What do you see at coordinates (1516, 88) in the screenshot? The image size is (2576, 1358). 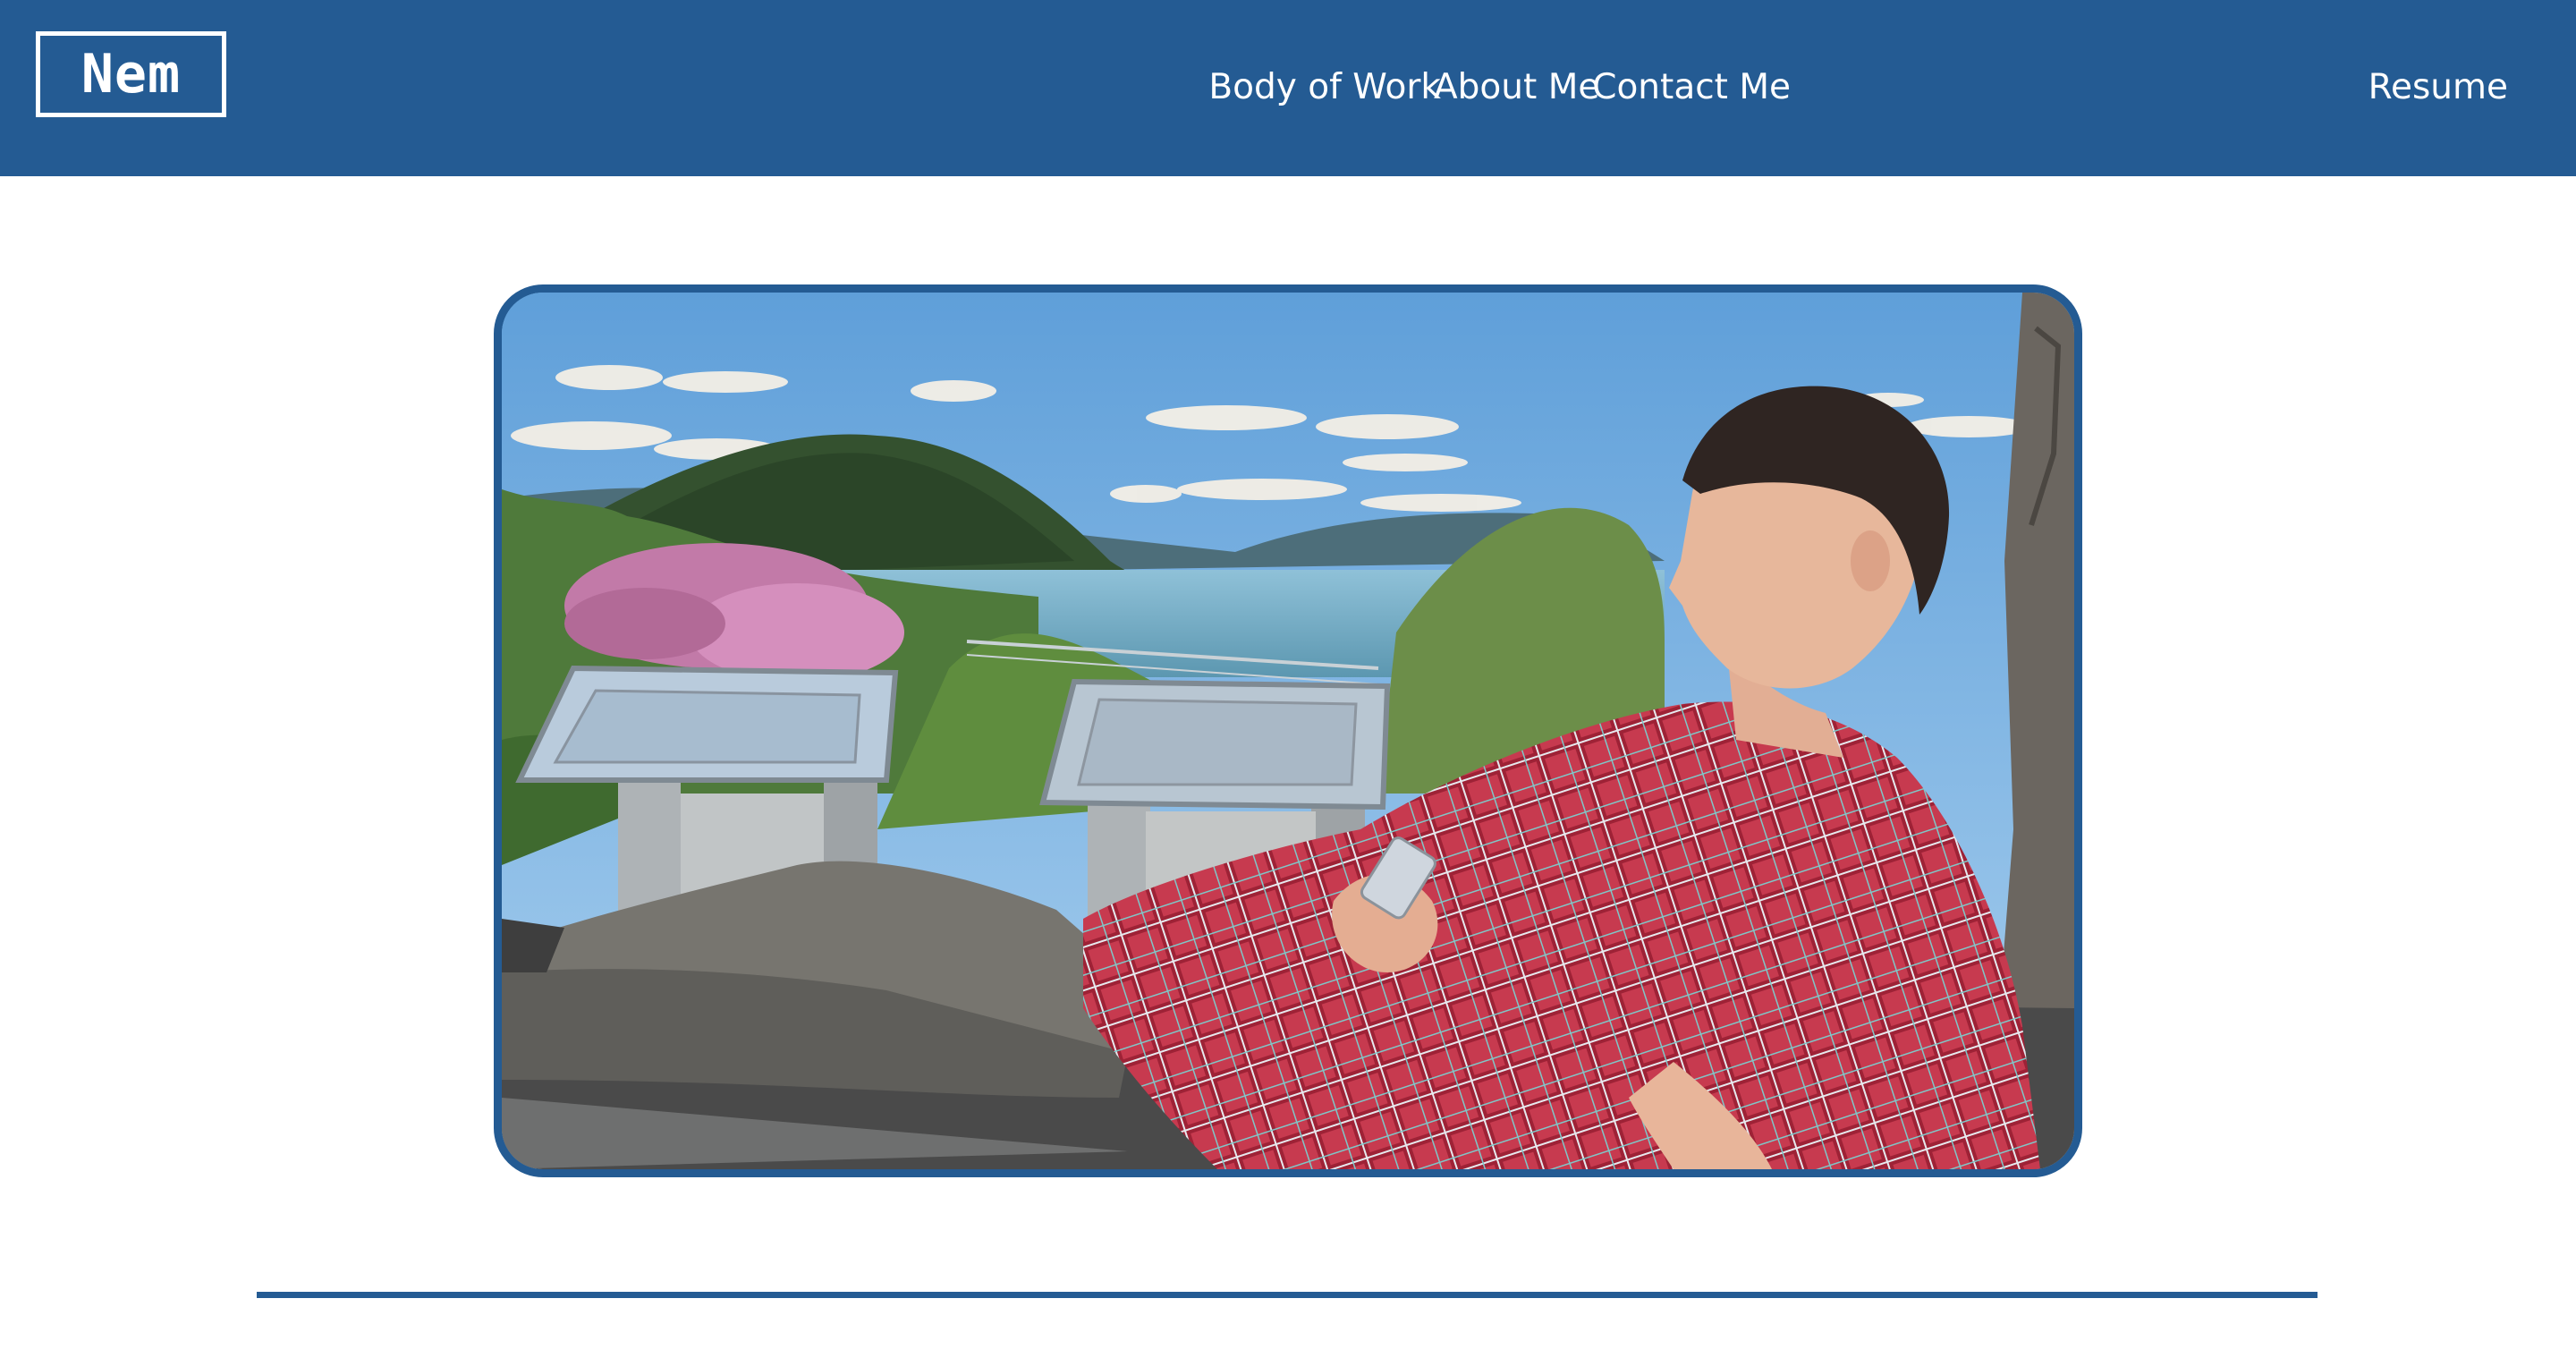 I see `nav-about-me: About Me` at bounding box center [1516, 88].